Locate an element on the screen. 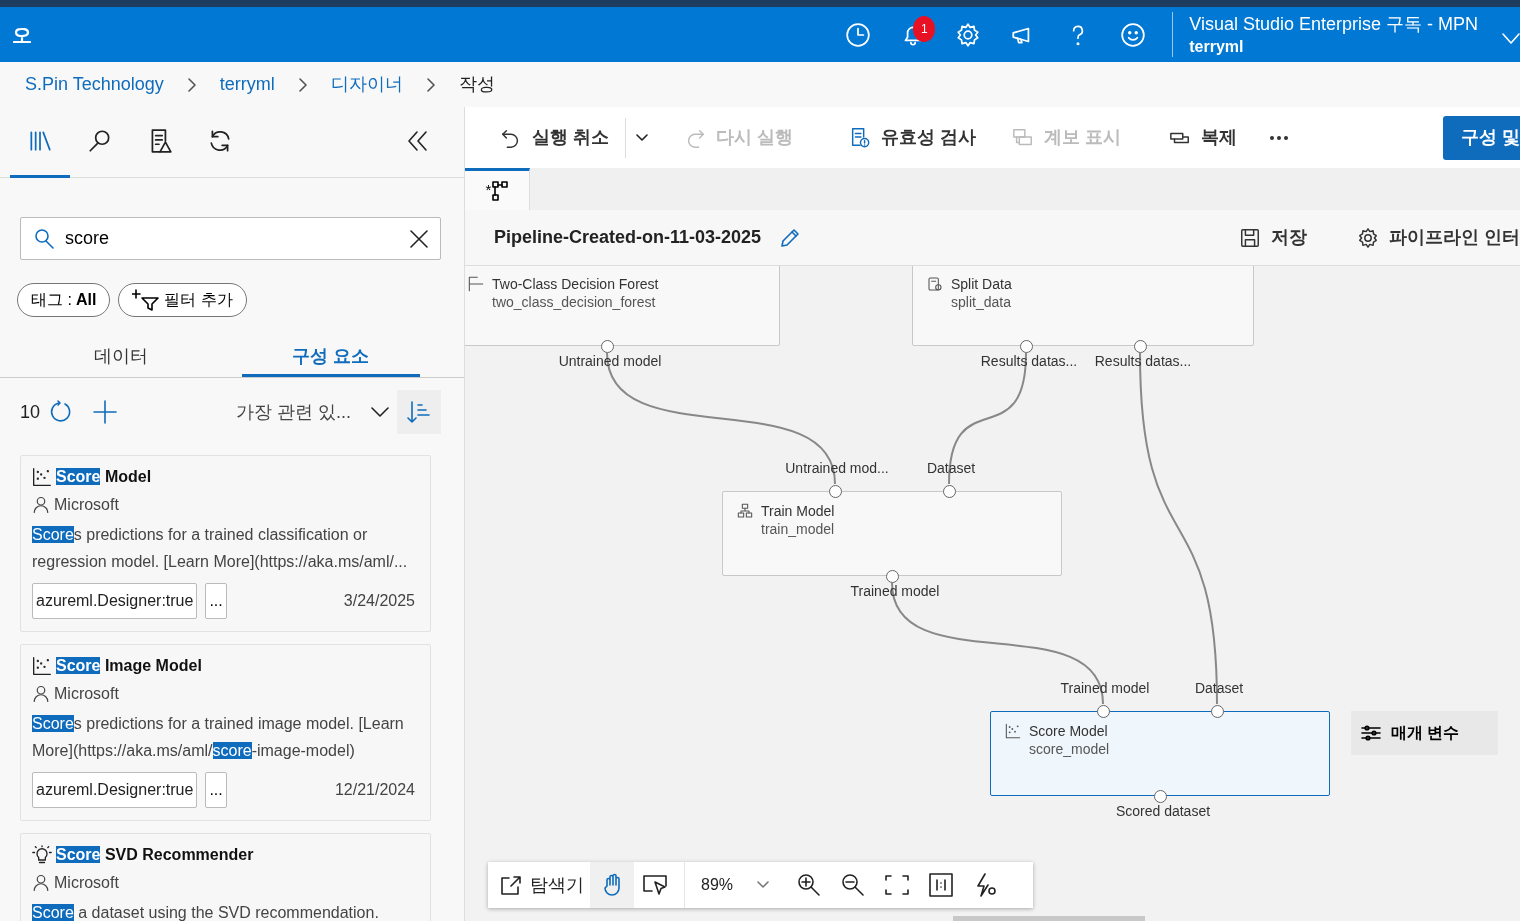 The height and width of the screenshot is (921, 1520). breadcrumb-link: terryml is located at coordinates (247, 84).